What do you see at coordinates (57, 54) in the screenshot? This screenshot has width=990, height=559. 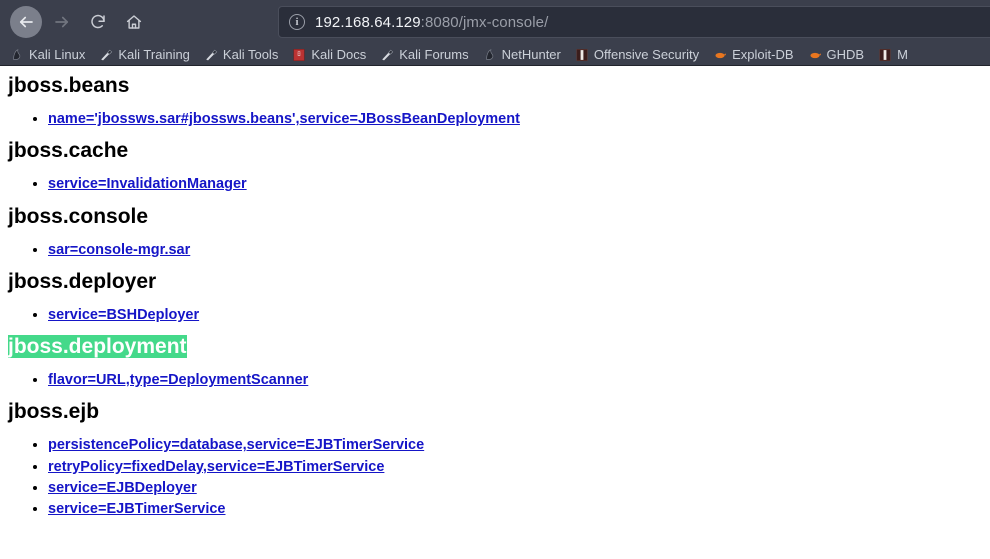 I see `bookmark-label: Kali Linux` at bounding box center [57, 54].